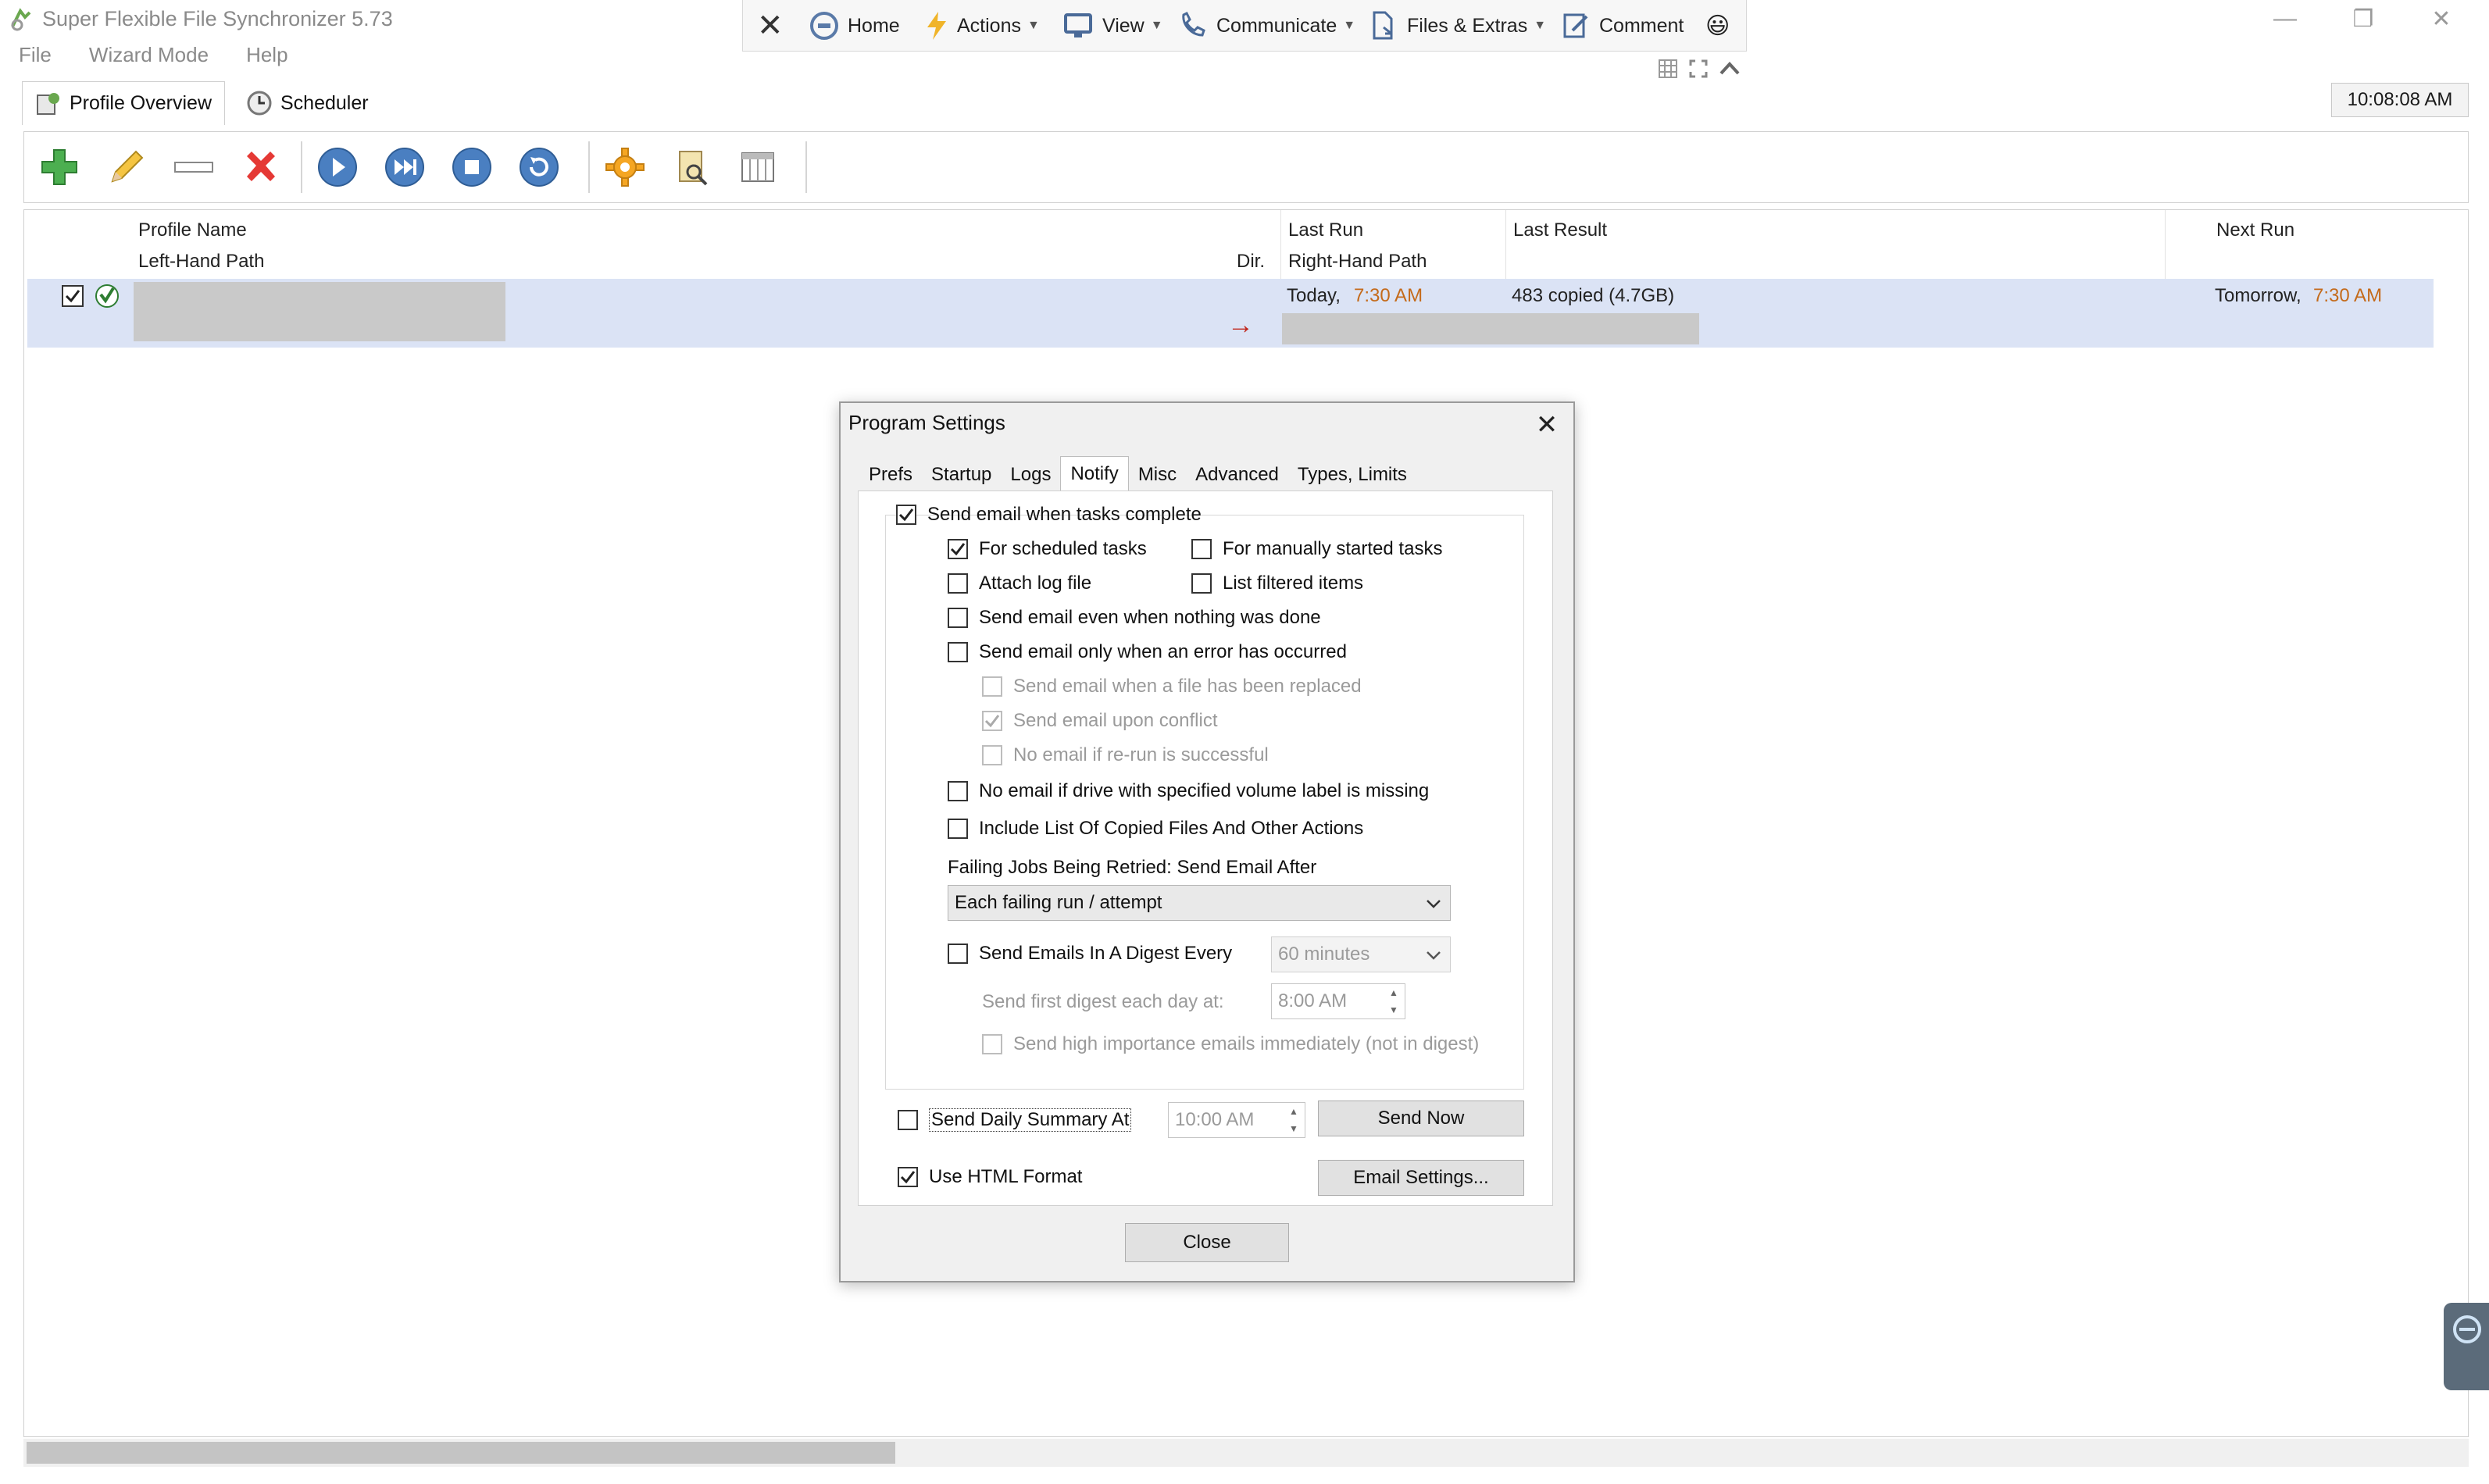 The width and height of the screenshot is (2489, 1484). I want to click on daily-summary-checkbox: Send Daily Summary At, so click(1015, 1120).